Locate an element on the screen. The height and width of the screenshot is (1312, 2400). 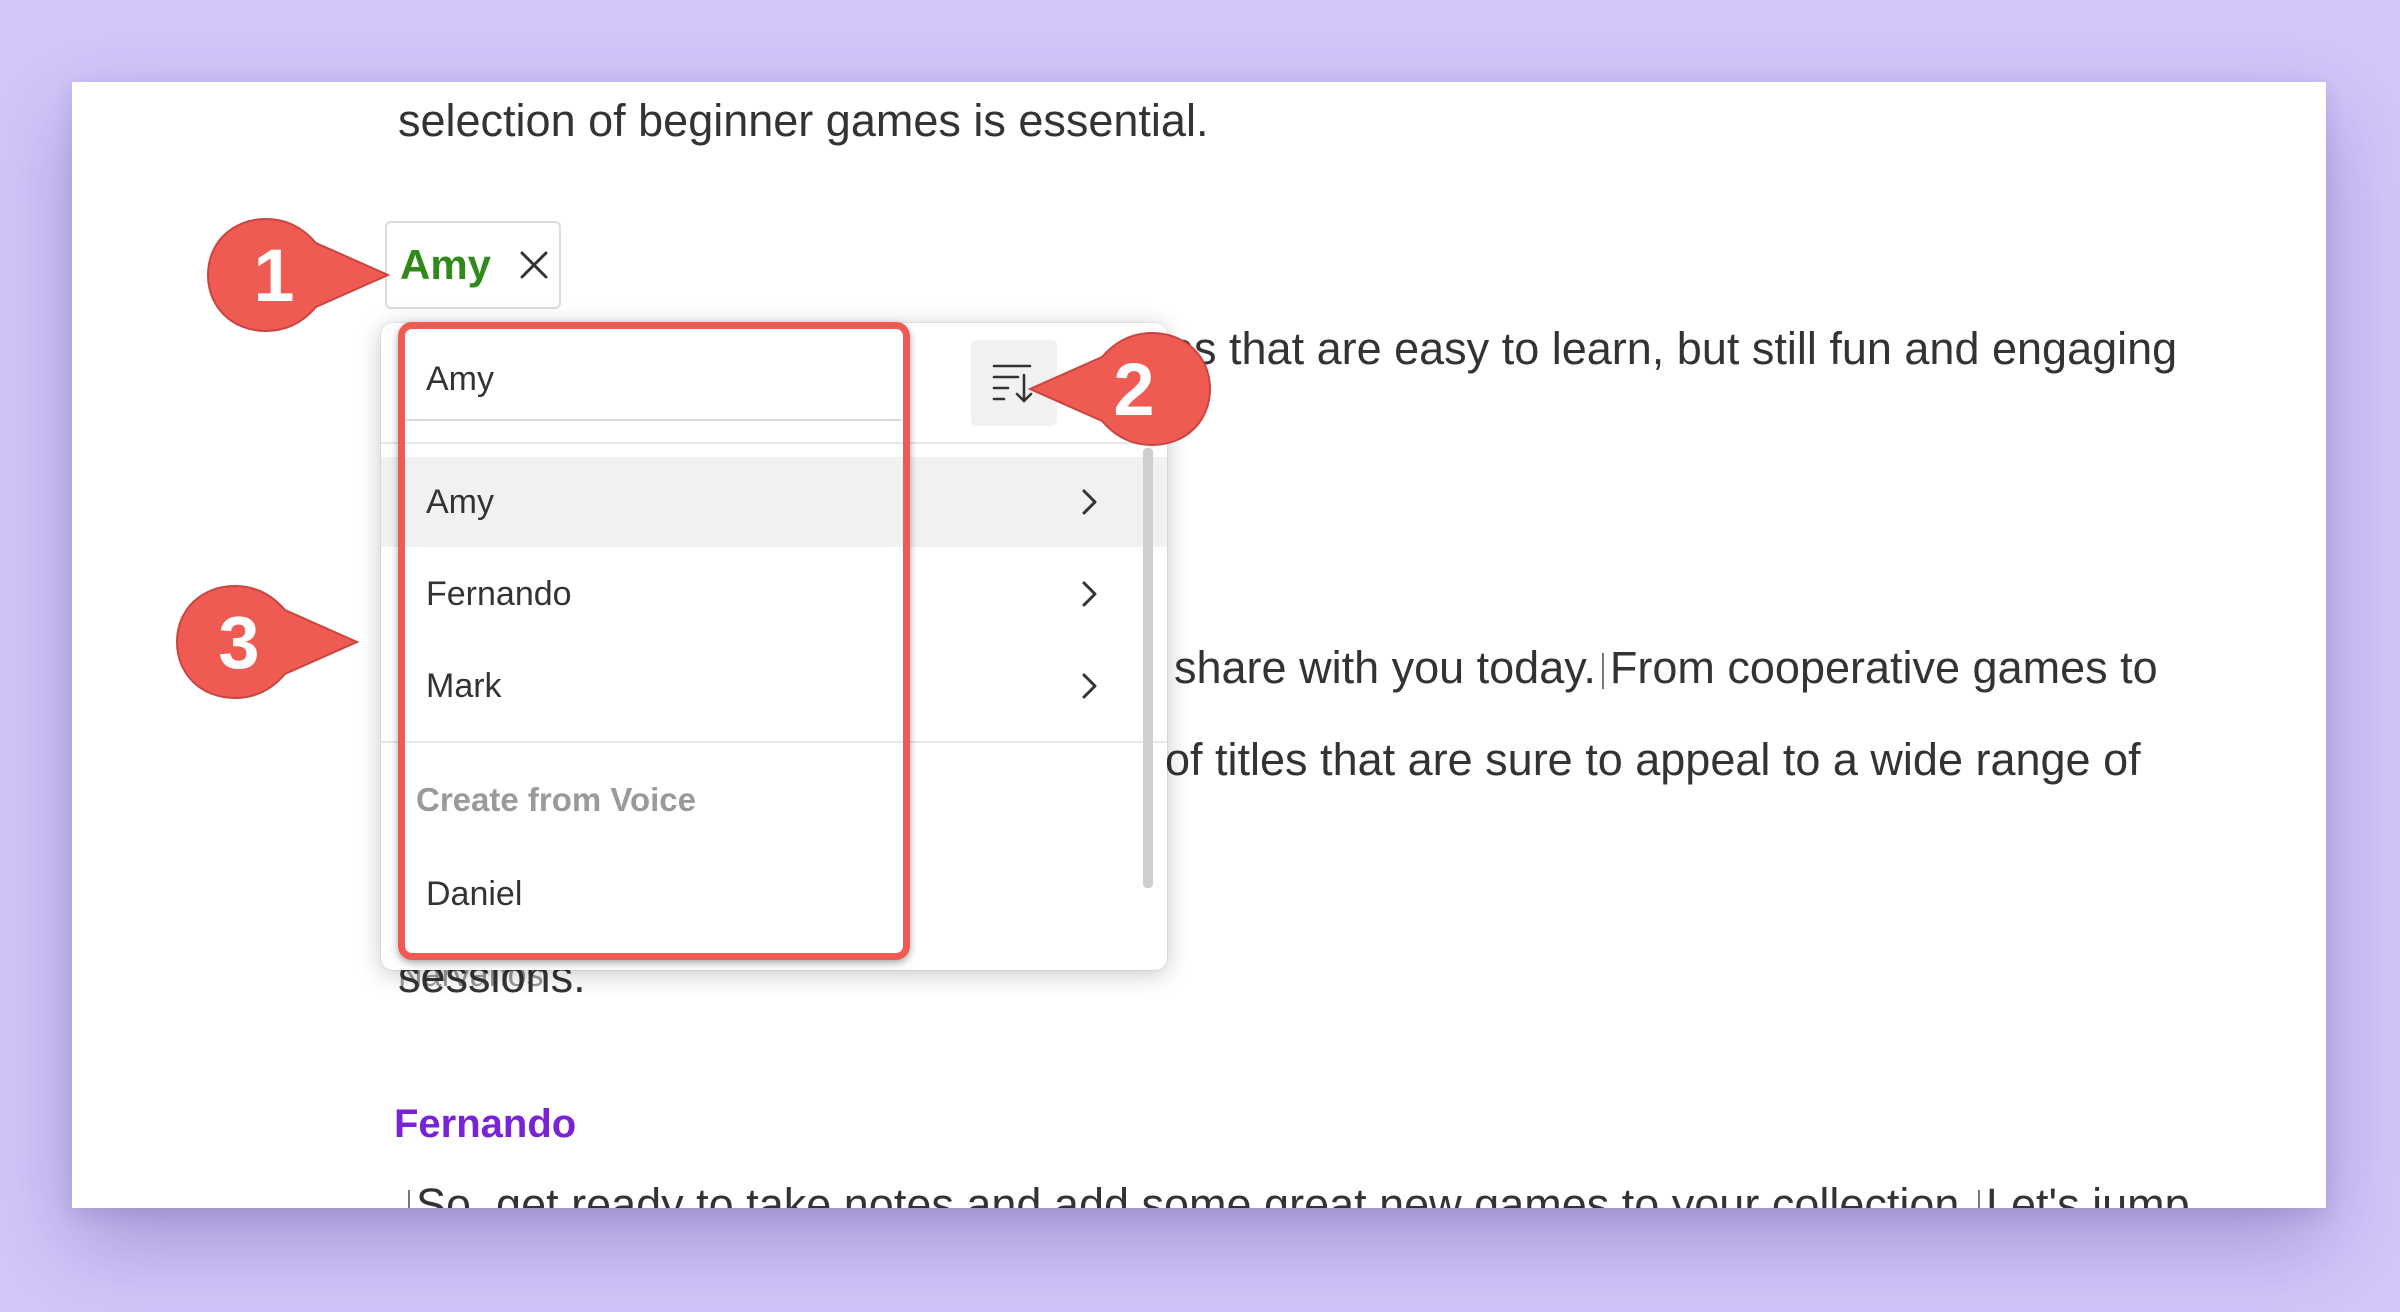
callout-badge-1: 1 is located at coordinates (298, 275).